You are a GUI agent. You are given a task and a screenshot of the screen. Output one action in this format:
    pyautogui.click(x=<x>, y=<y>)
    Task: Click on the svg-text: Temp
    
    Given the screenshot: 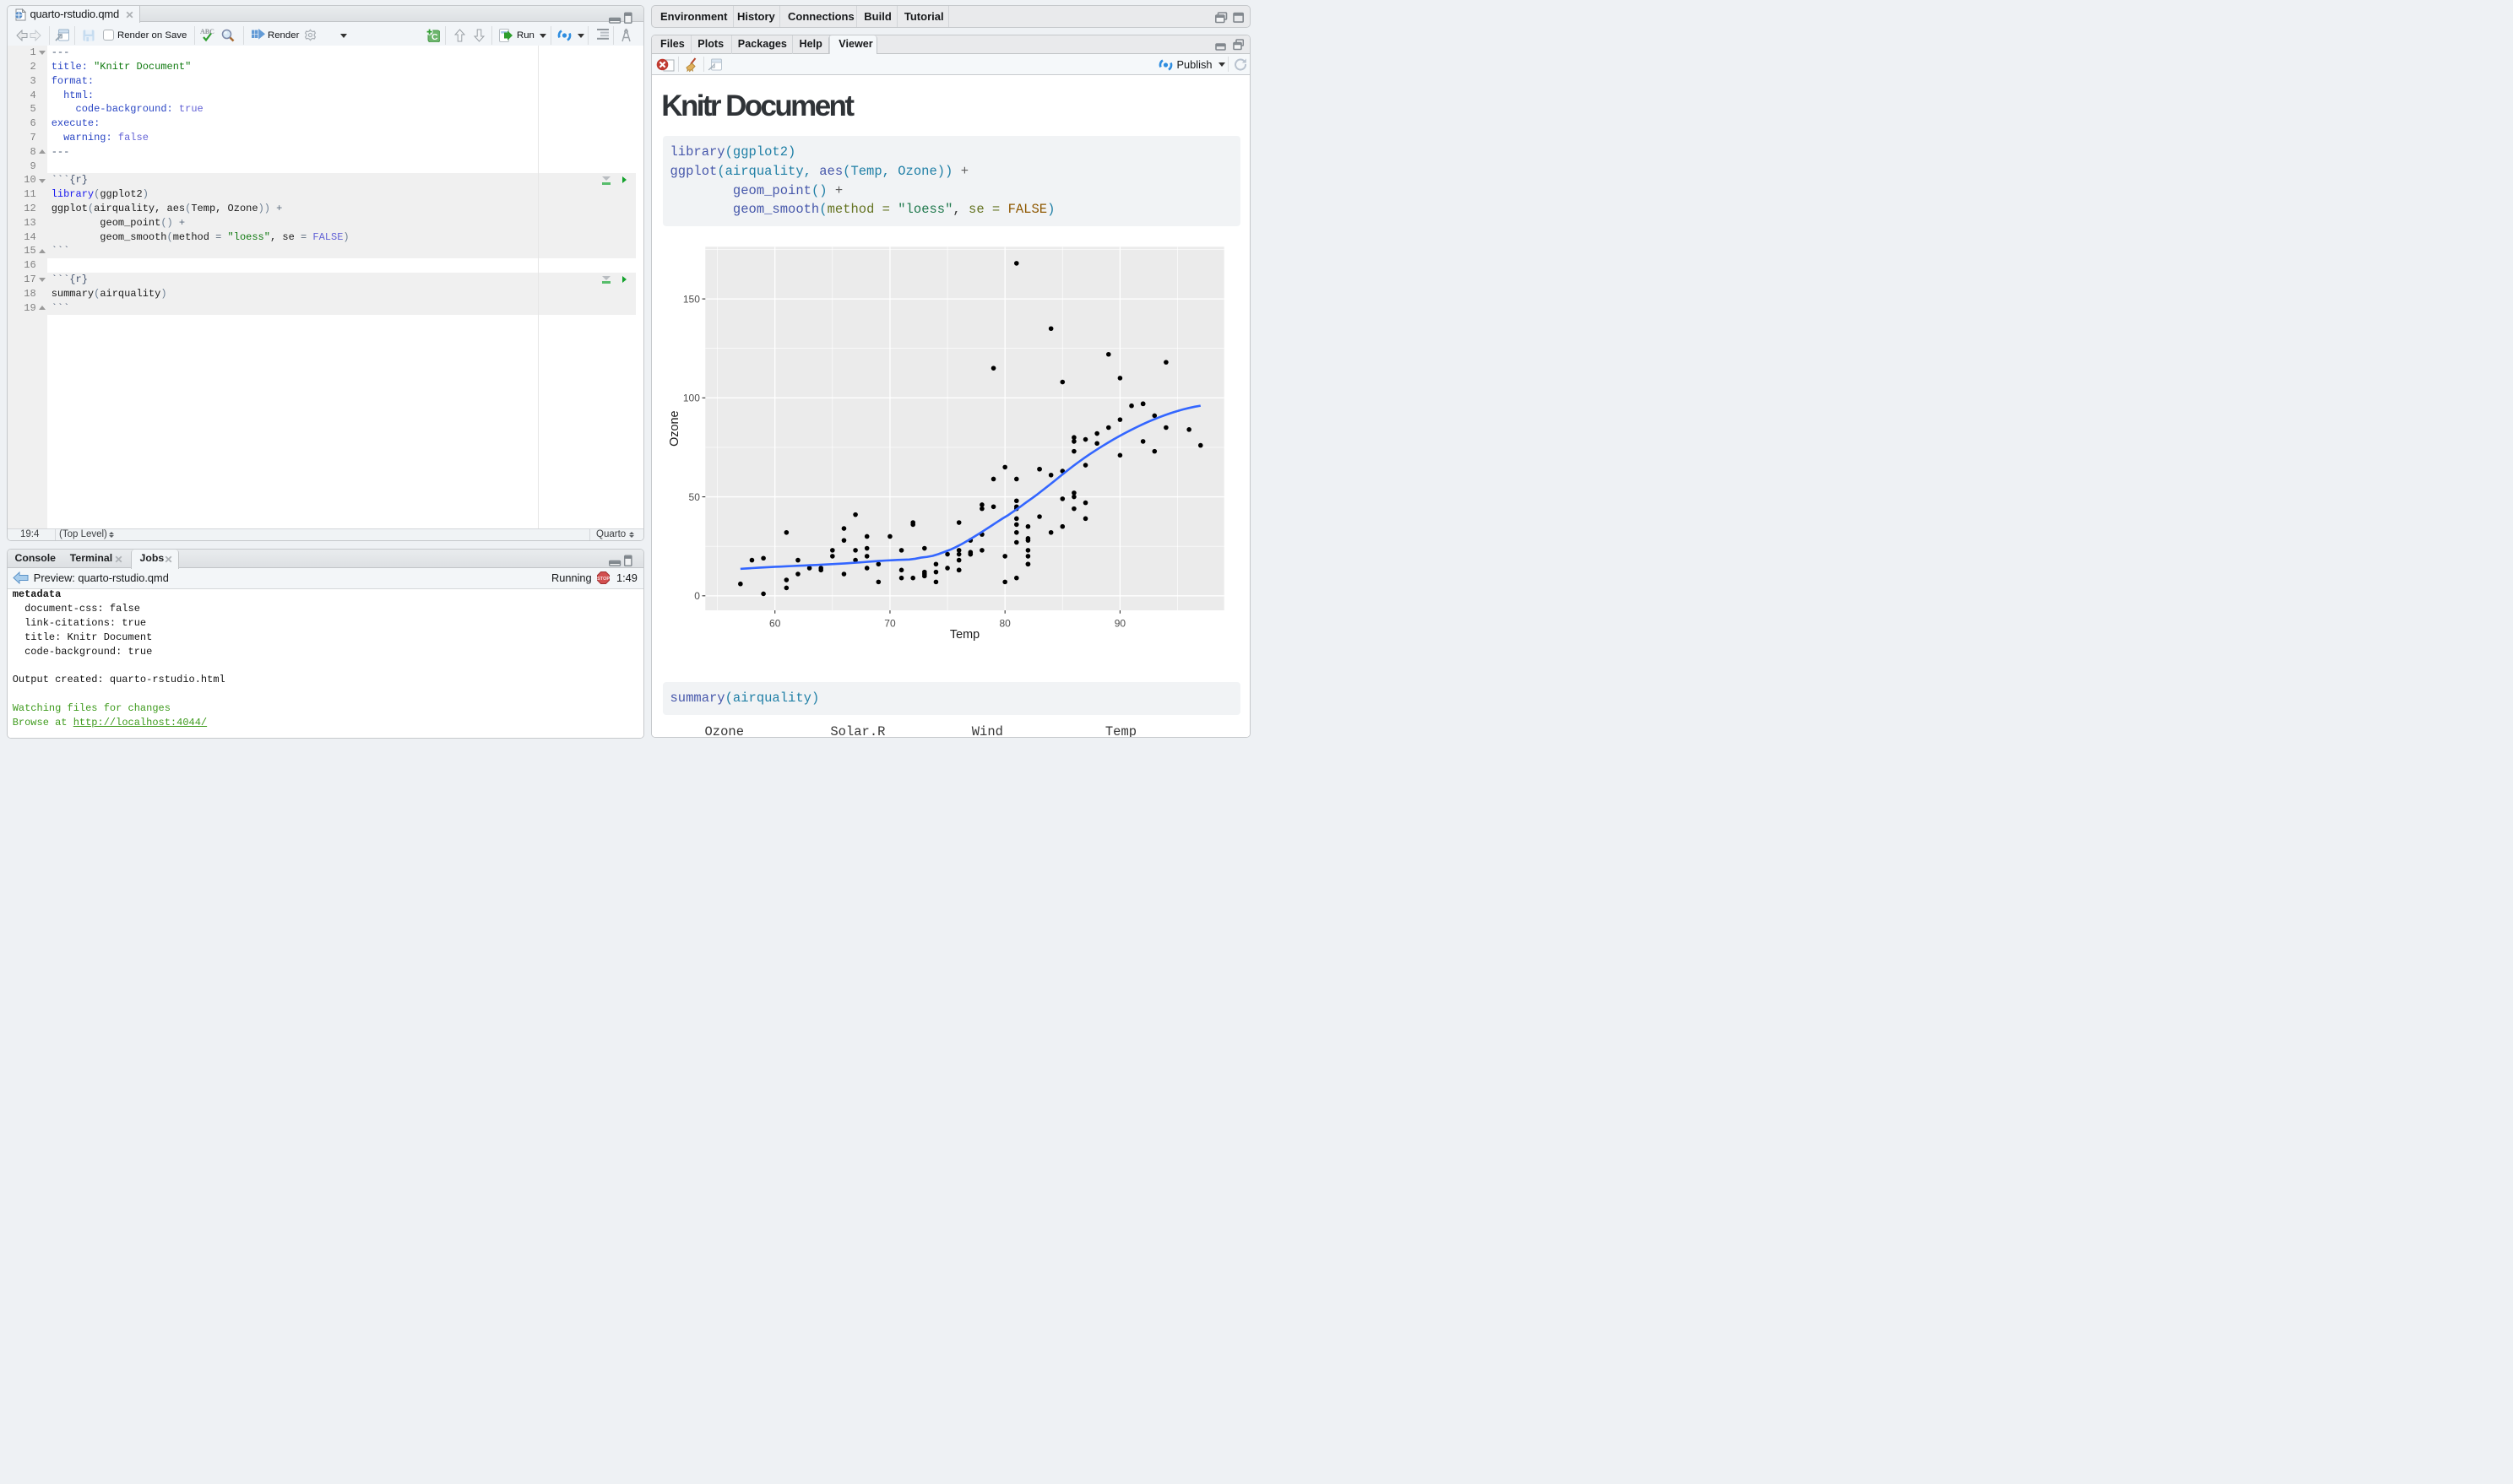 What is the action you would take?
    pyautogui.click(x=965, y=635)
    